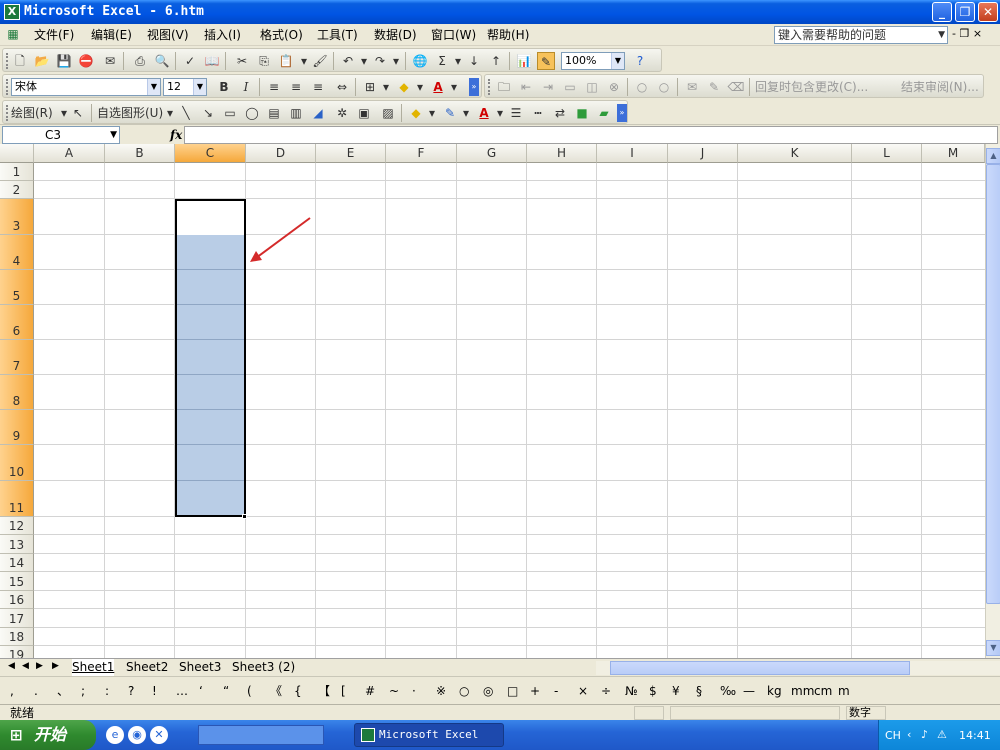 The width and height of the screenshot is (1000, 750). Describe the element at coordinates (351, 153) in the screenshot. I see `column-header: E` at that location.